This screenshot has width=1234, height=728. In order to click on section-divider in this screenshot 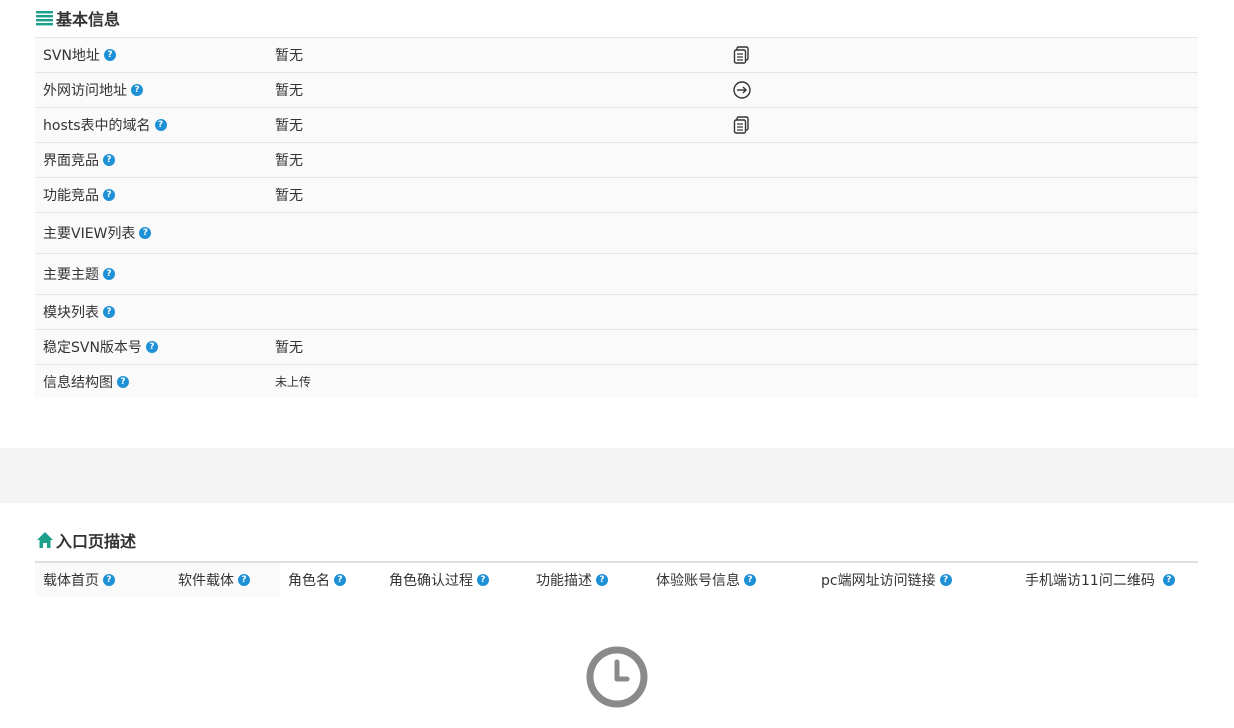, I will do `click(617, 475)`.